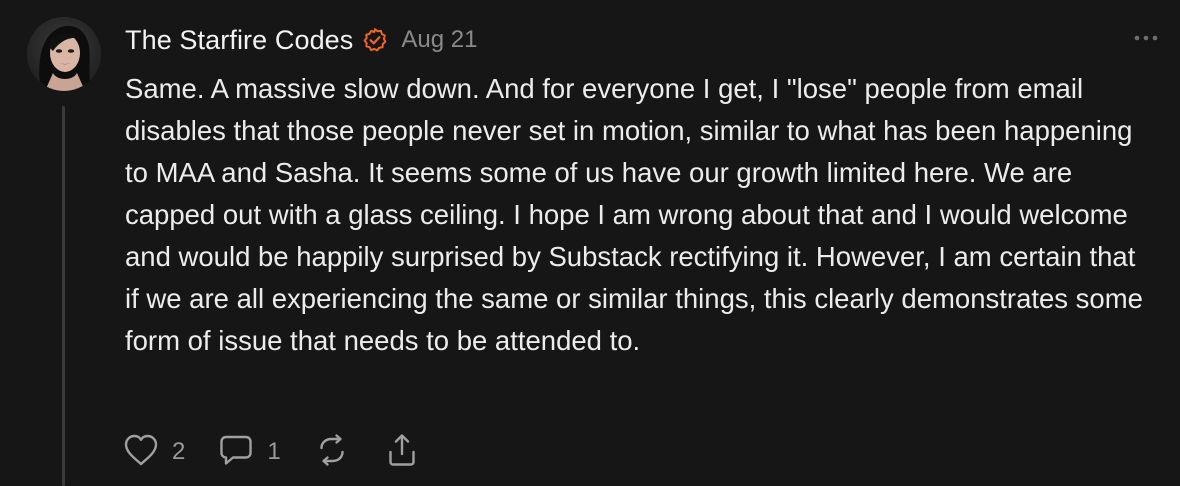 Image resolution: width=1180 pixels, height=486 pixels. Describe the element at coordinates (439, 40) in the screenshot. I see `comment-date: Aug 21` at that location.